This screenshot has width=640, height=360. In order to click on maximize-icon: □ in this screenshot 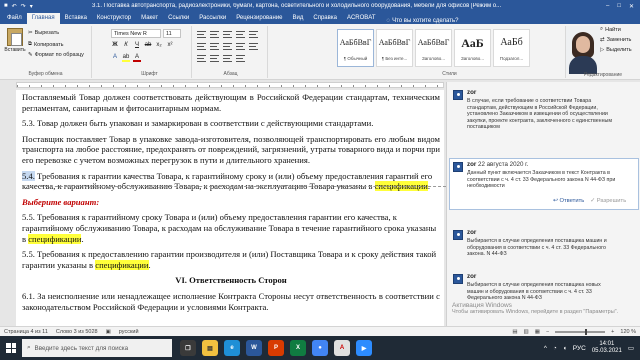, I will do `click(619, 6)`.